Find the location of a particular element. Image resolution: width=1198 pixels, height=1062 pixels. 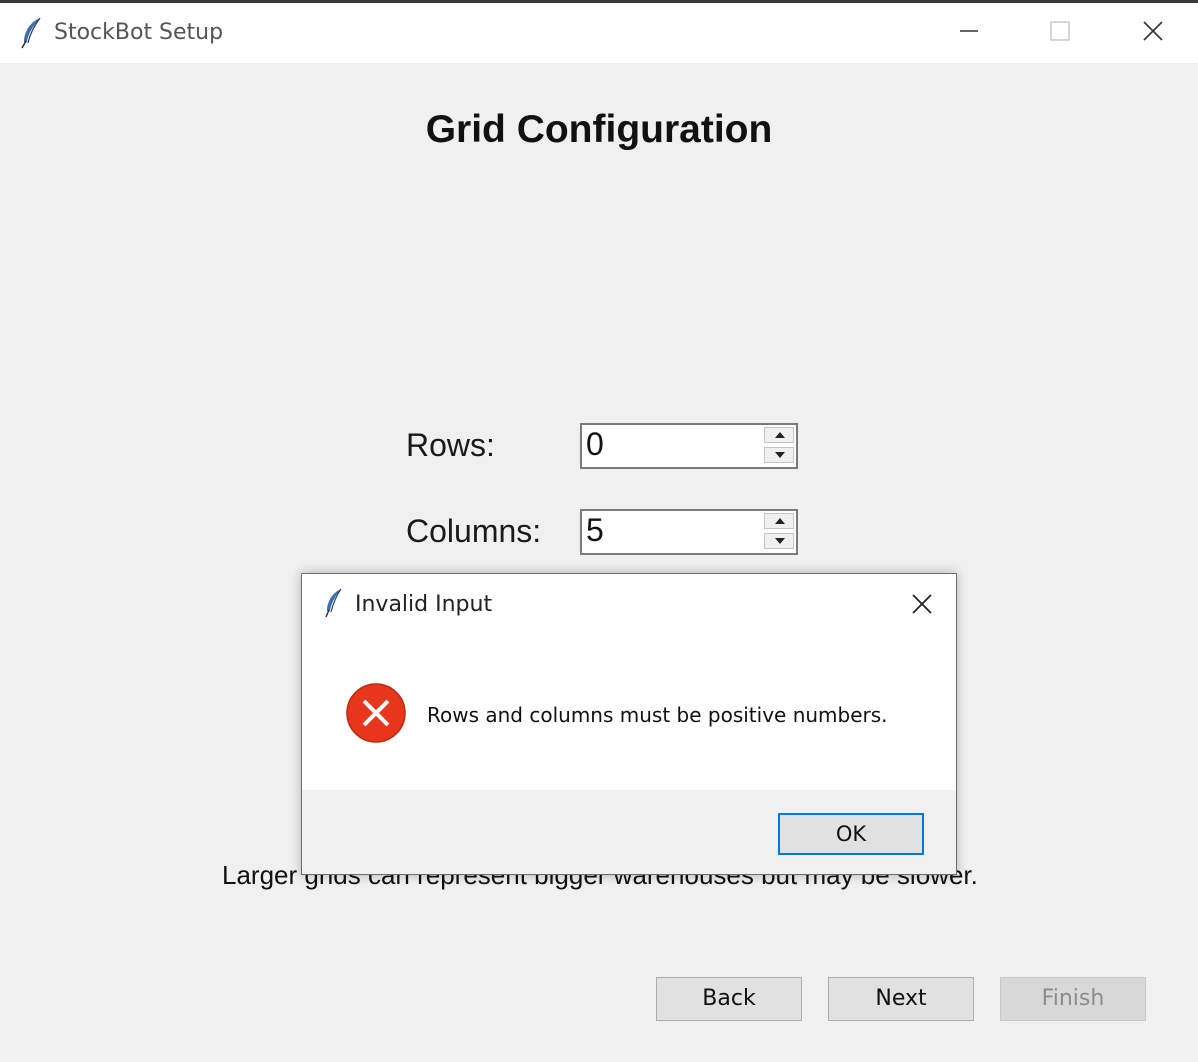

rows-spinbox: 0 is located at coordinates (689, 446).